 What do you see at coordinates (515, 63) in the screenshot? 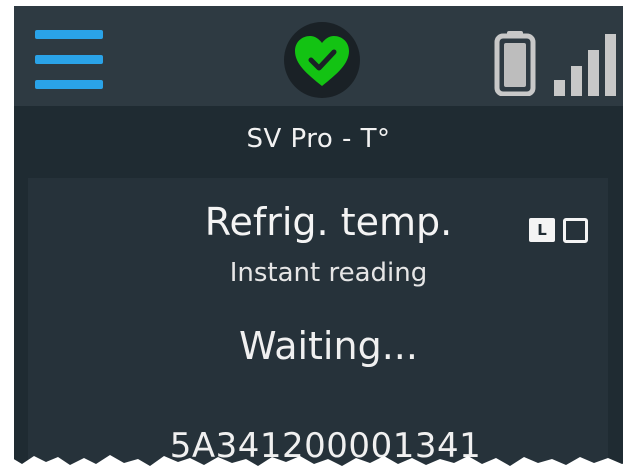
I see `battery-icon` at bounding box center [515, 63].